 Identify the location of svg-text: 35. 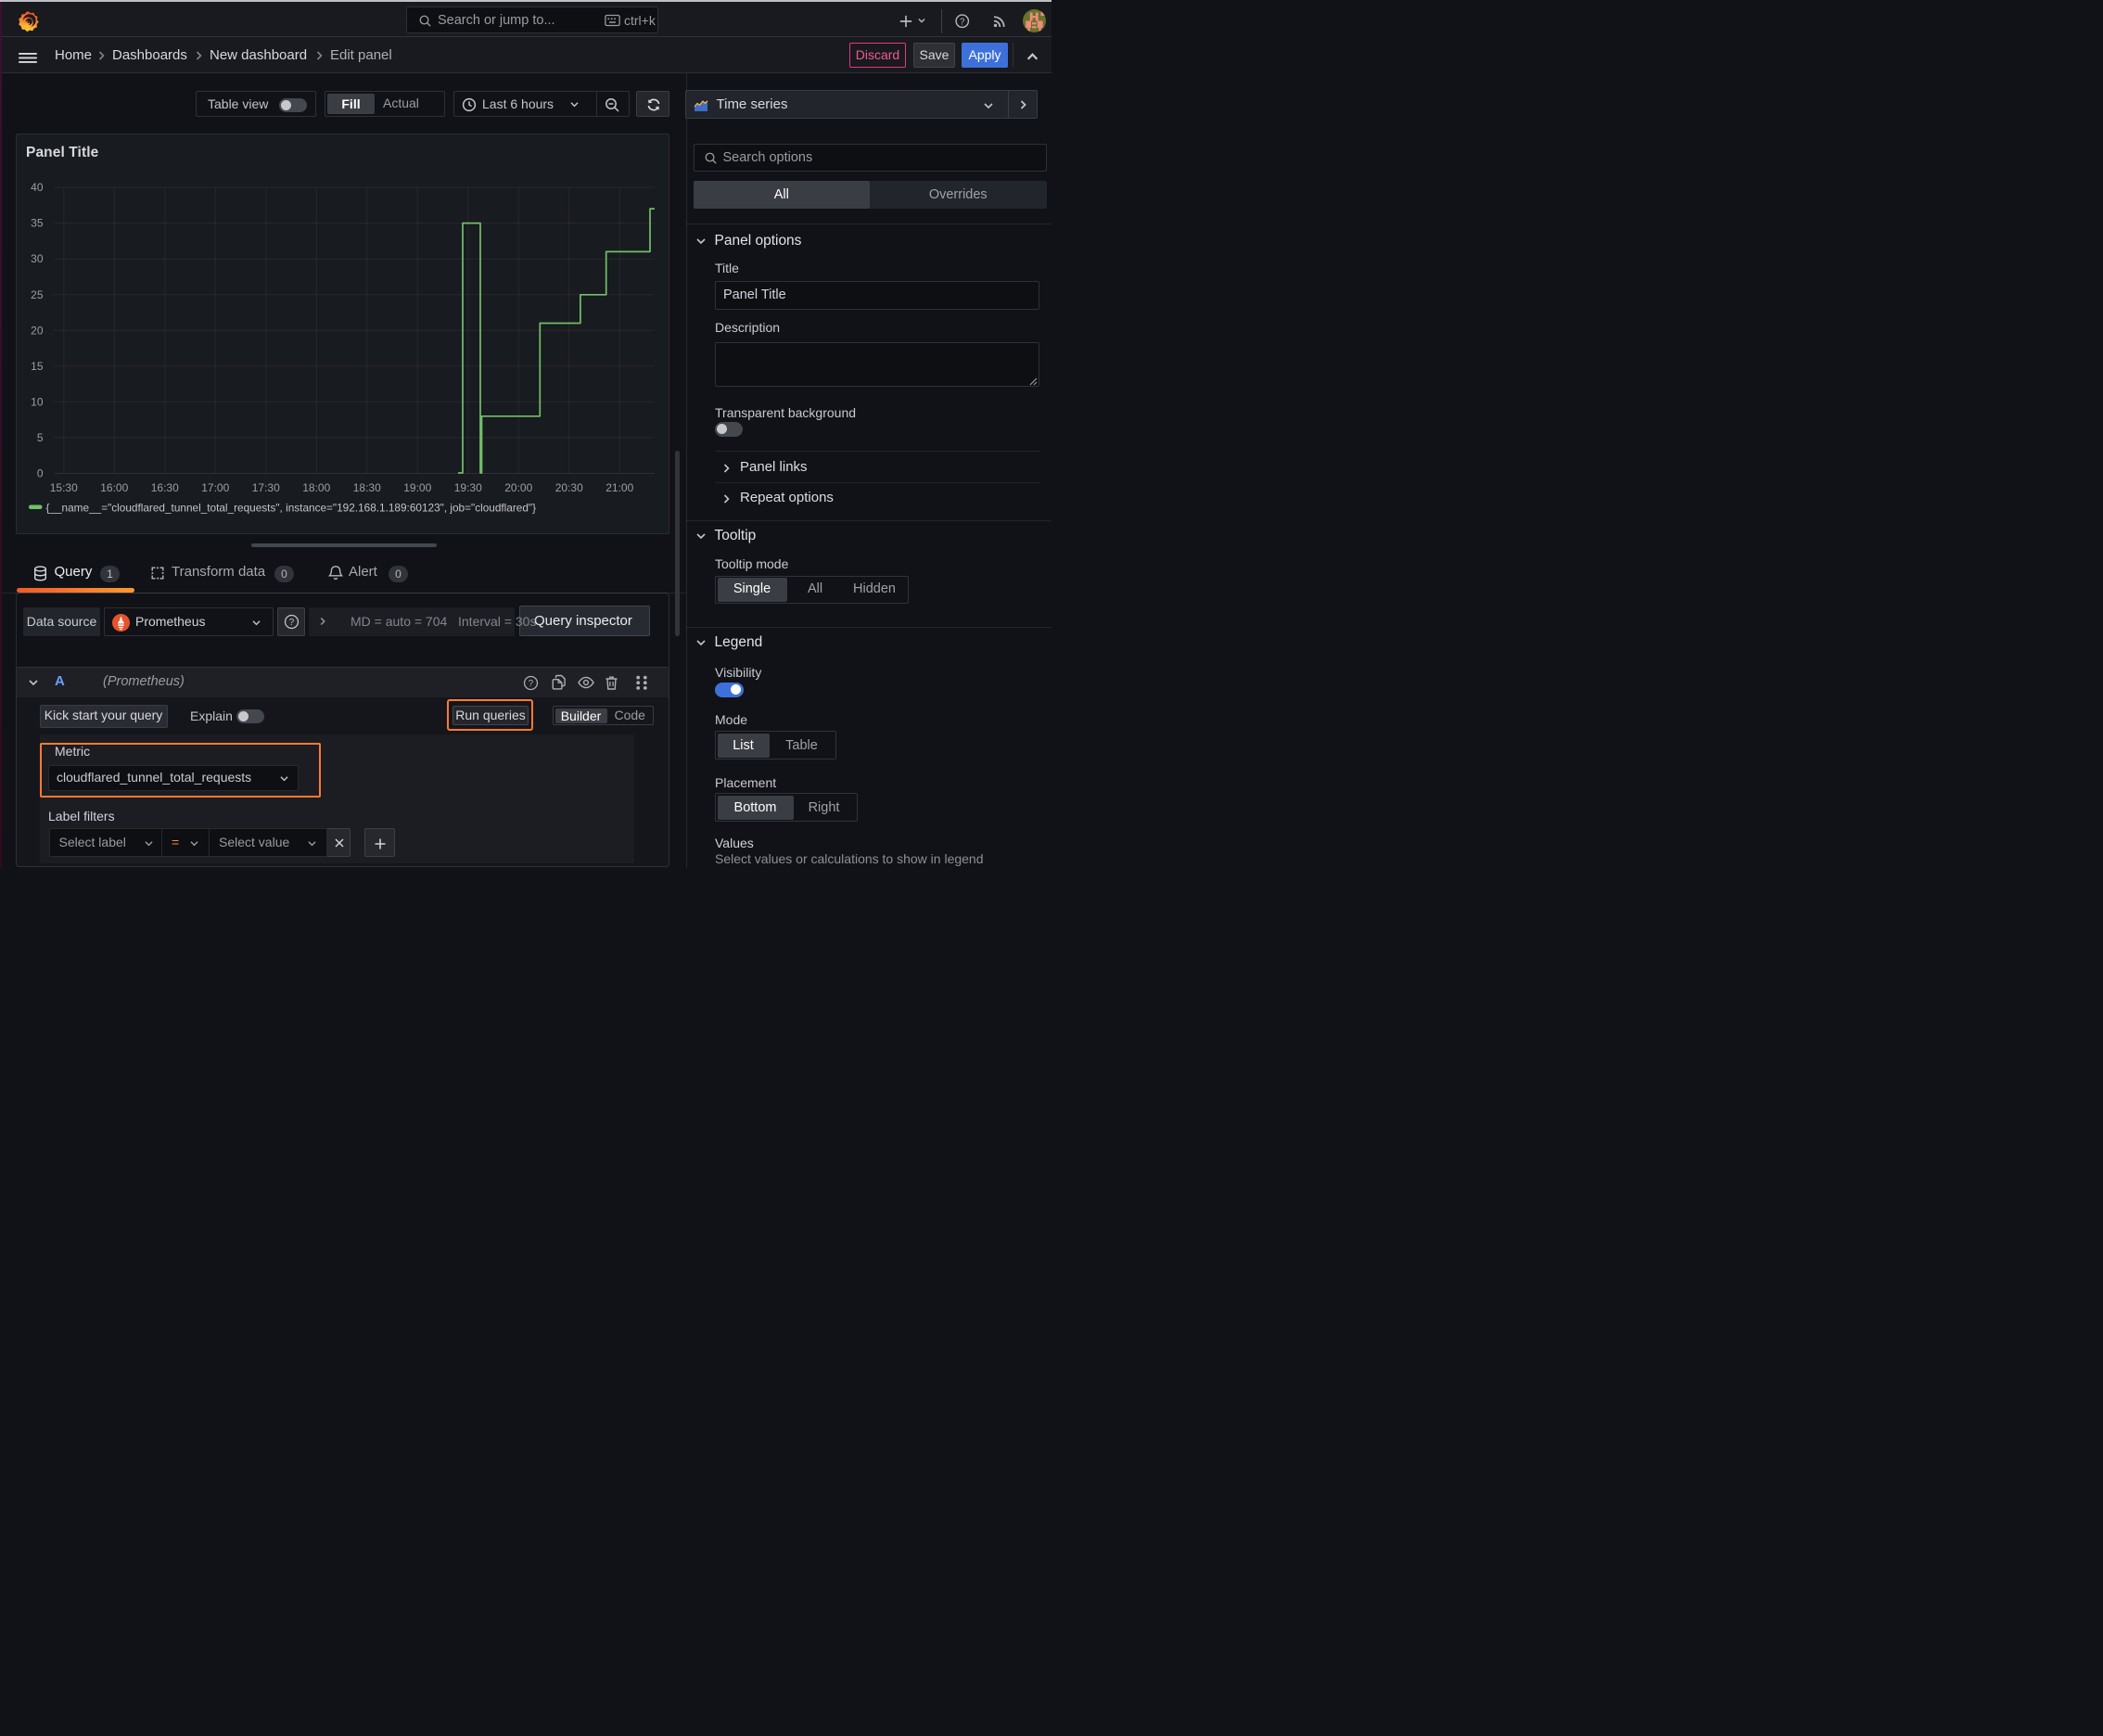
(37, 222).